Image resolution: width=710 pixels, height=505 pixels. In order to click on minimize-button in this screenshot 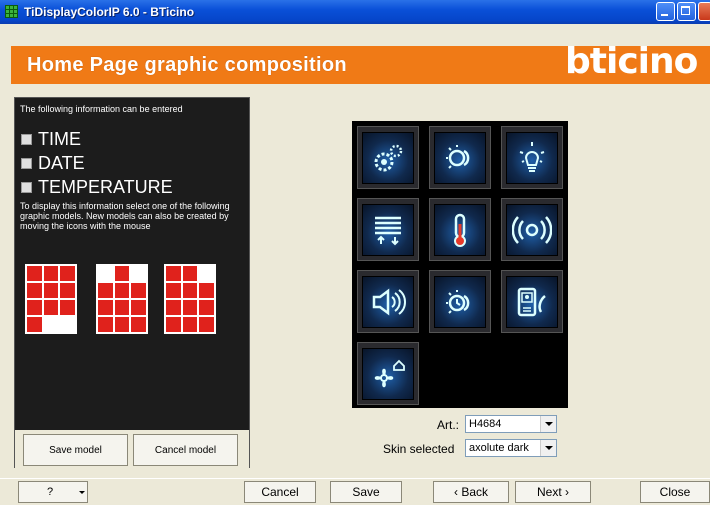, I will do `click(665, 11)`.